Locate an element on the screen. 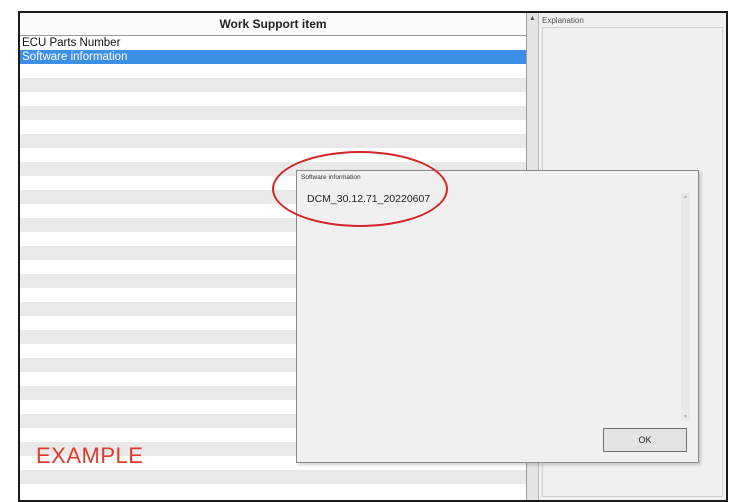 This screenshot has height=502, width=729. dialog-scrollbar: ▲ ▼ is located at coordinates (685, 307).